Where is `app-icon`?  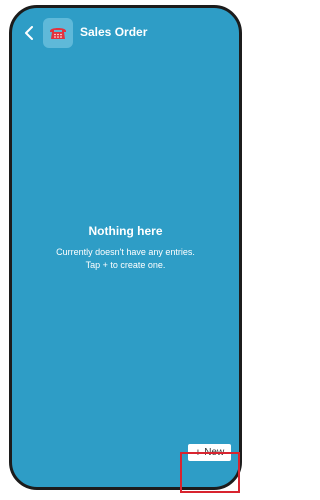
app-icon is located at coordinates (58, 33).